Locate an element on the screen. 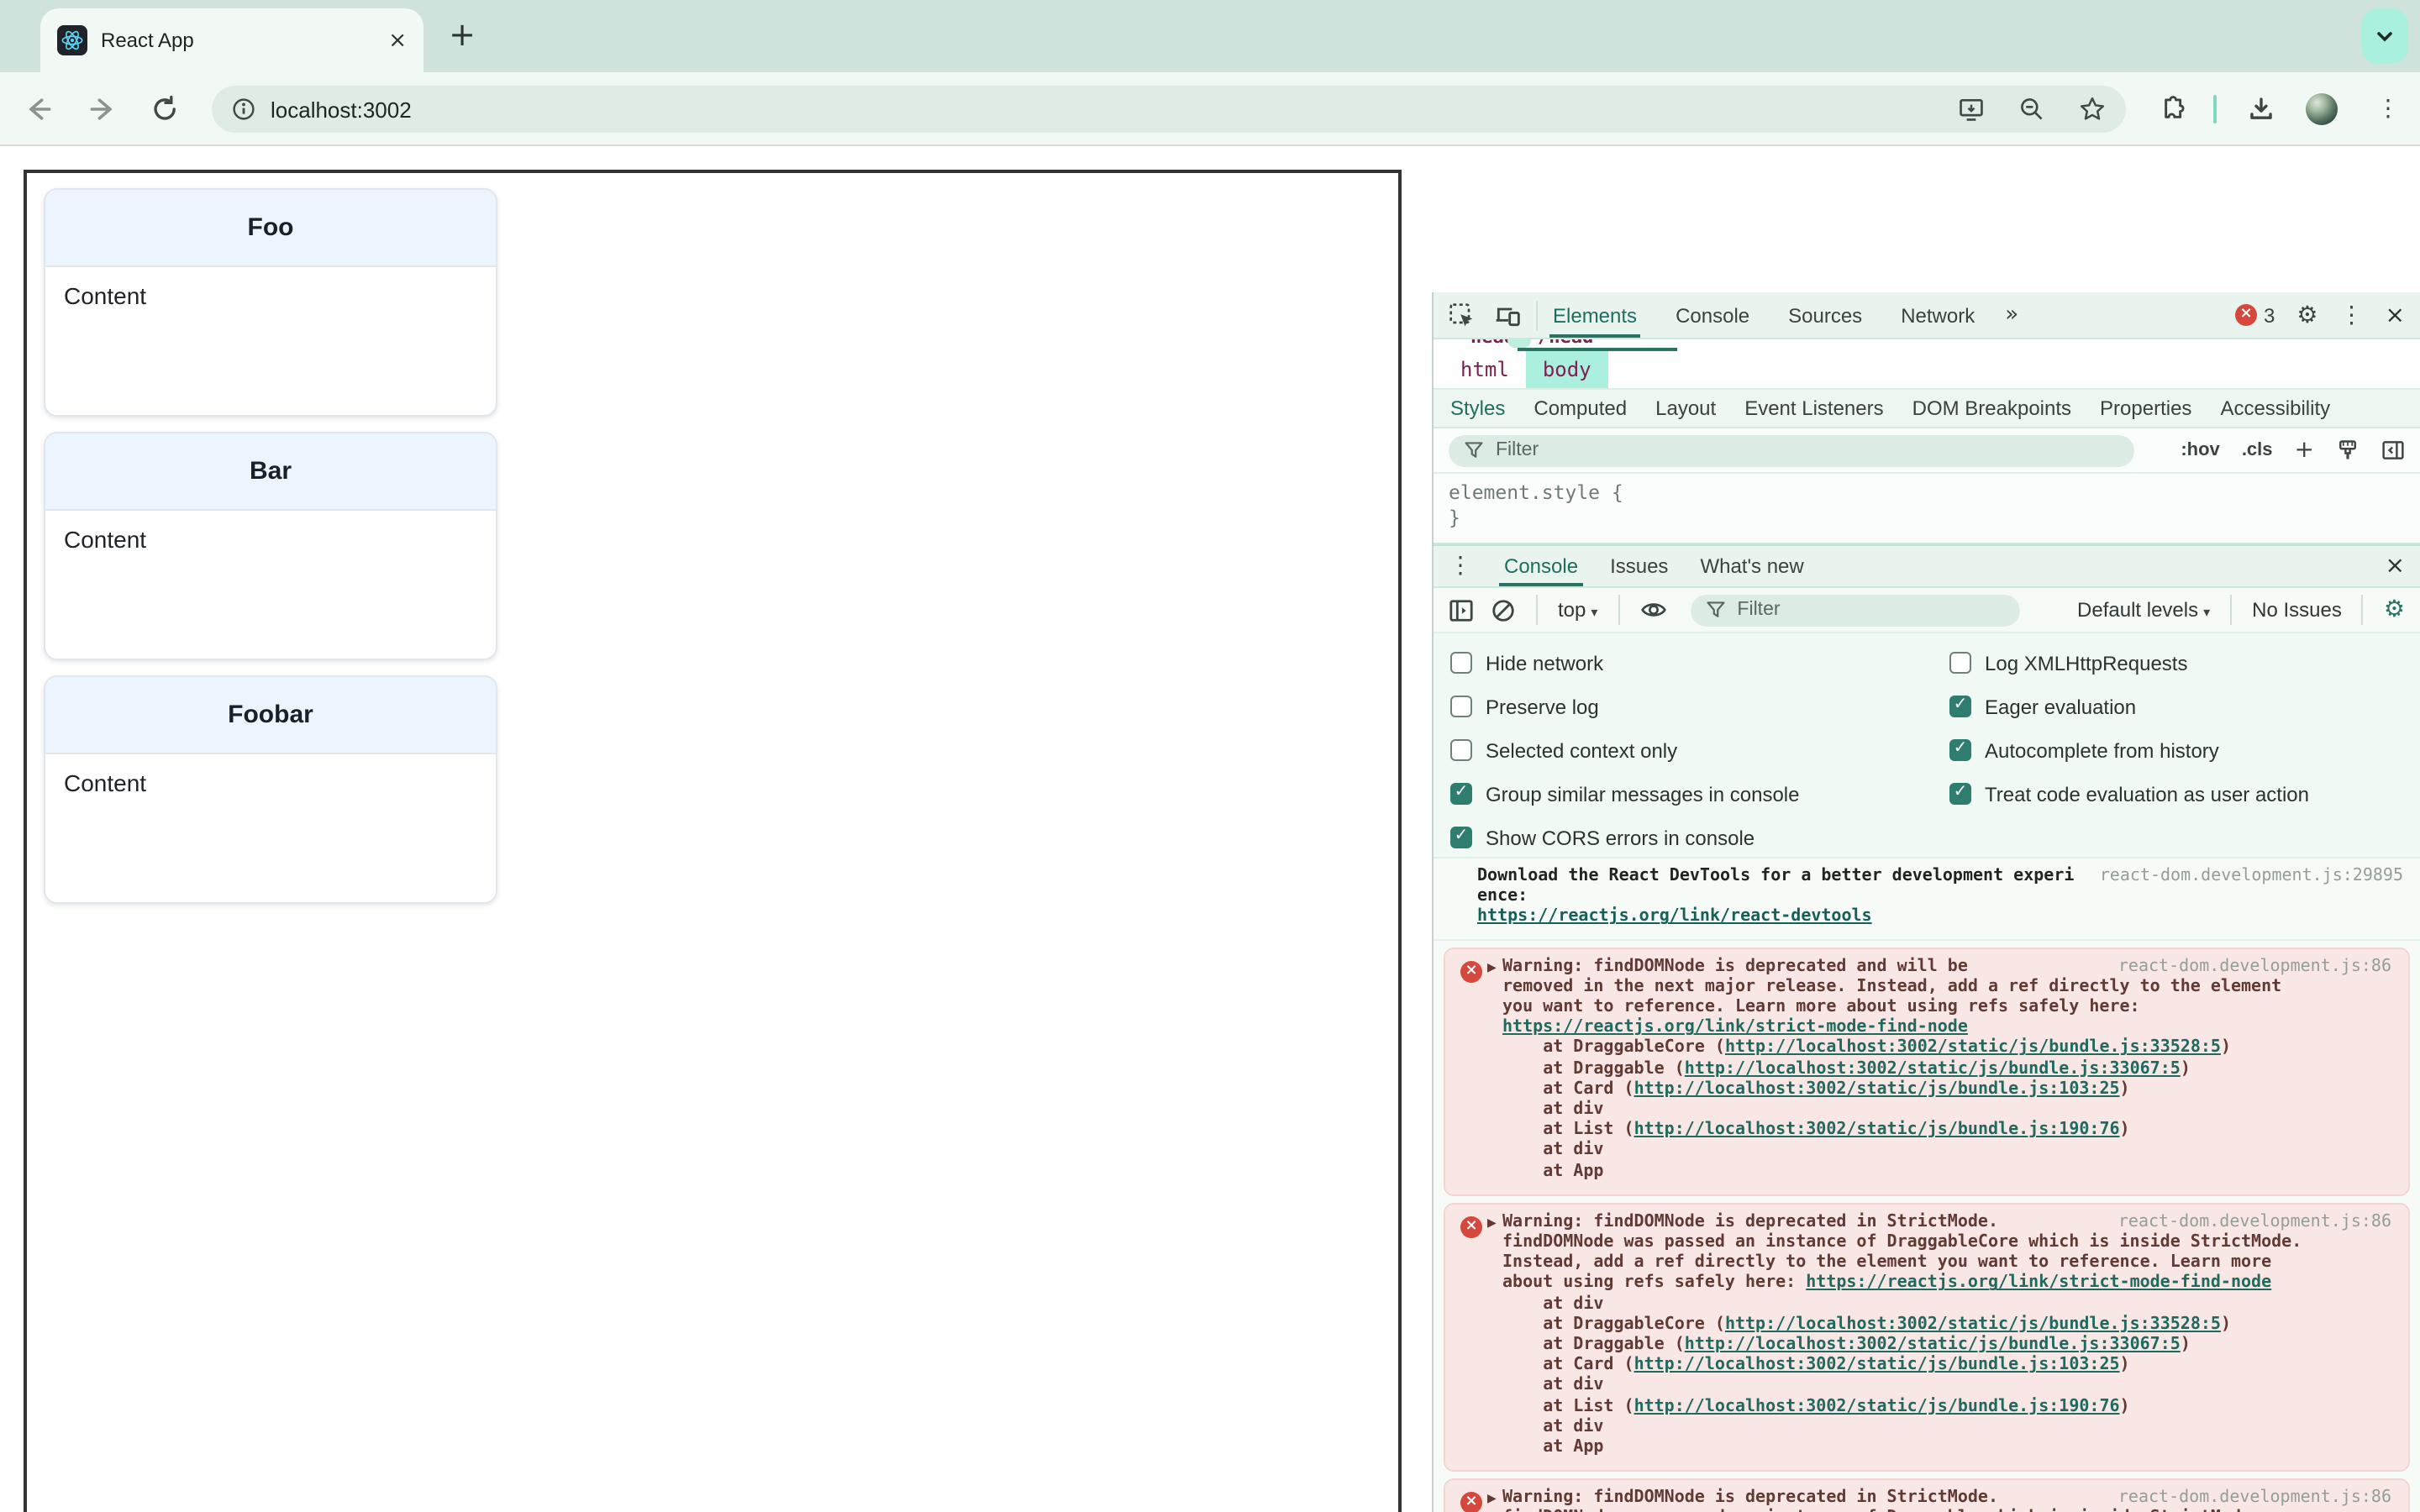 The height and width of the screenshot is (1512, 2420). drawer-tab-console: Console is located at coordinates (1541, 566).